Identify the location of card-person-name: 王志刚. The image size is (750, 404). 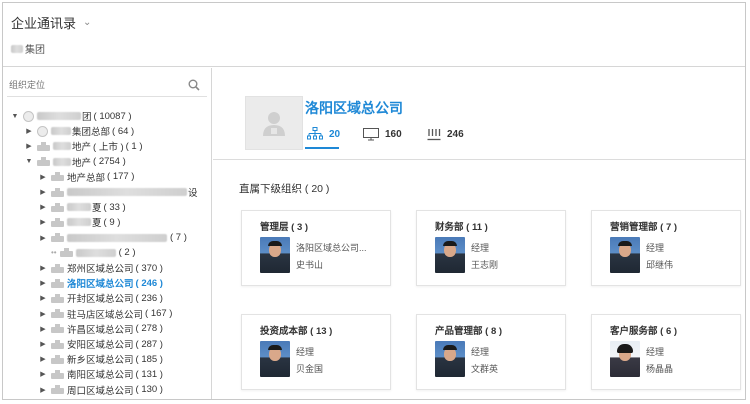
(484, 264).